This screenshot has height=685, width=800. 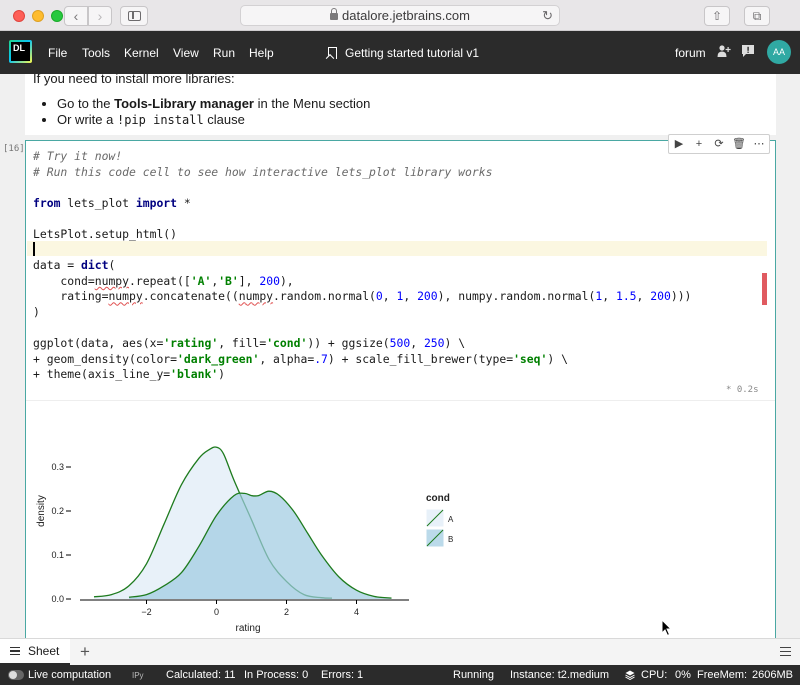 What do you see at coordinates (748, 51) in the screenshot?
I see `feedback-icon` at bounding box center [748, 51].